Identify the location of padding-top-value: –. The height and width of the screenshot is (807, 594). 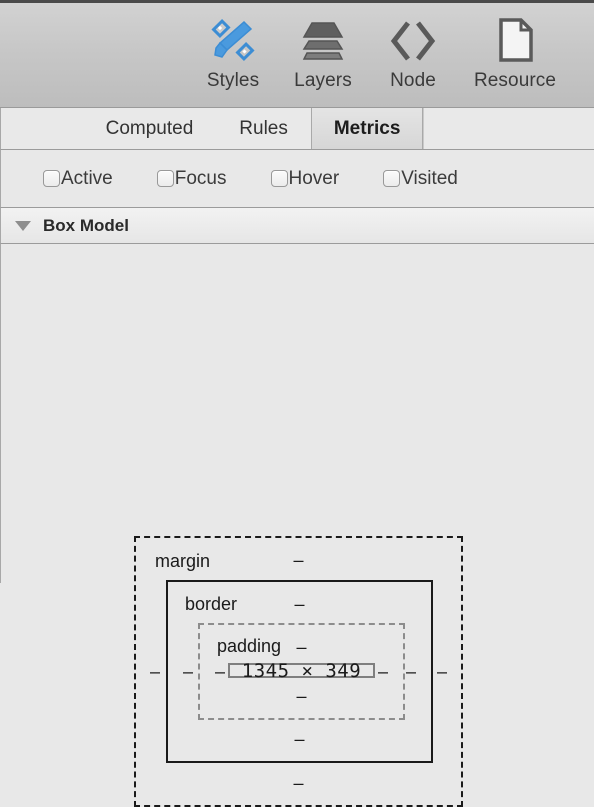
(301, 647).